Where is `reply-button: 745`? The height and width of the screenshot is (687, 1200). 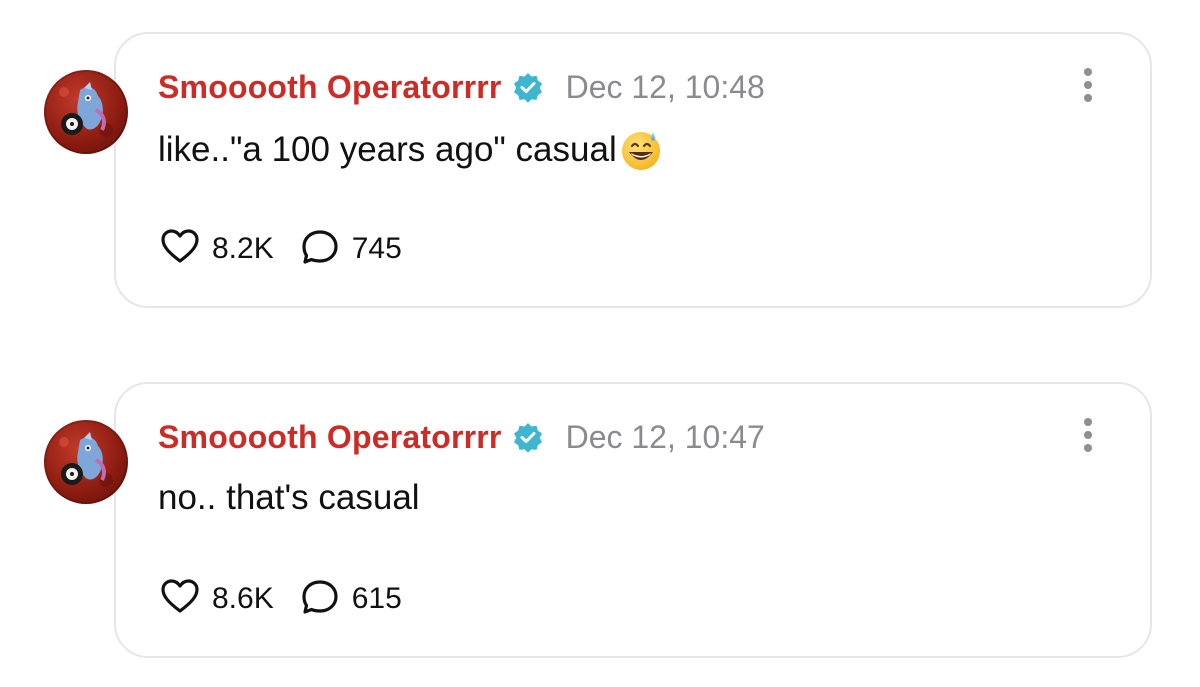 reply-button: 745 is located at coordinates (351, 249).